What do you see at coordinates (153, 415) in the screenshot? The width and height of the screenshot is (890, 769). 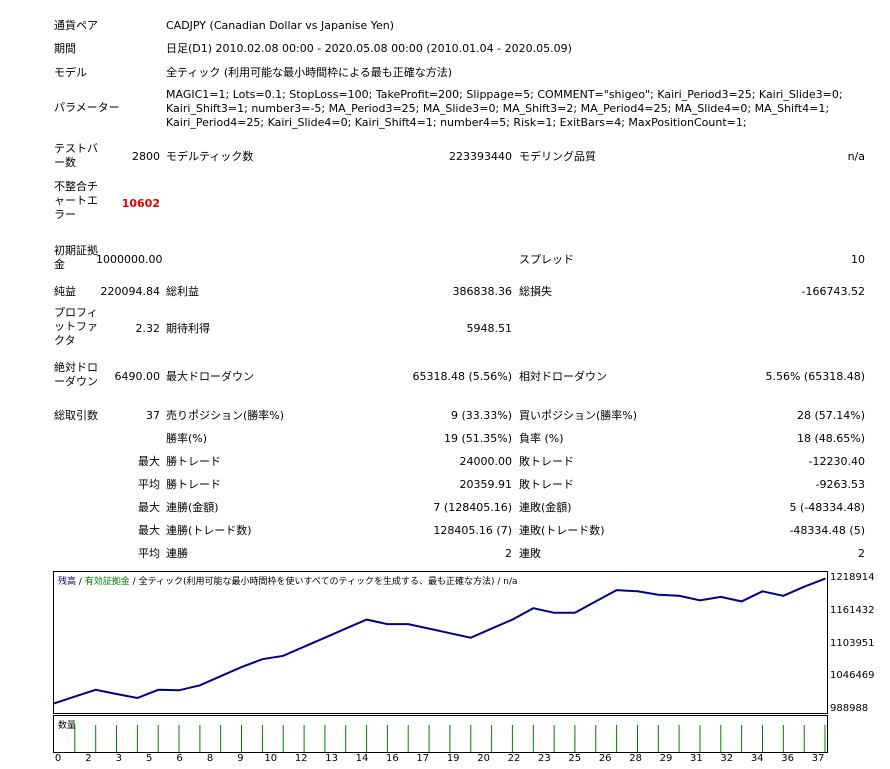 I see `value-total-trades: 37` at bounding box center [153, 415].